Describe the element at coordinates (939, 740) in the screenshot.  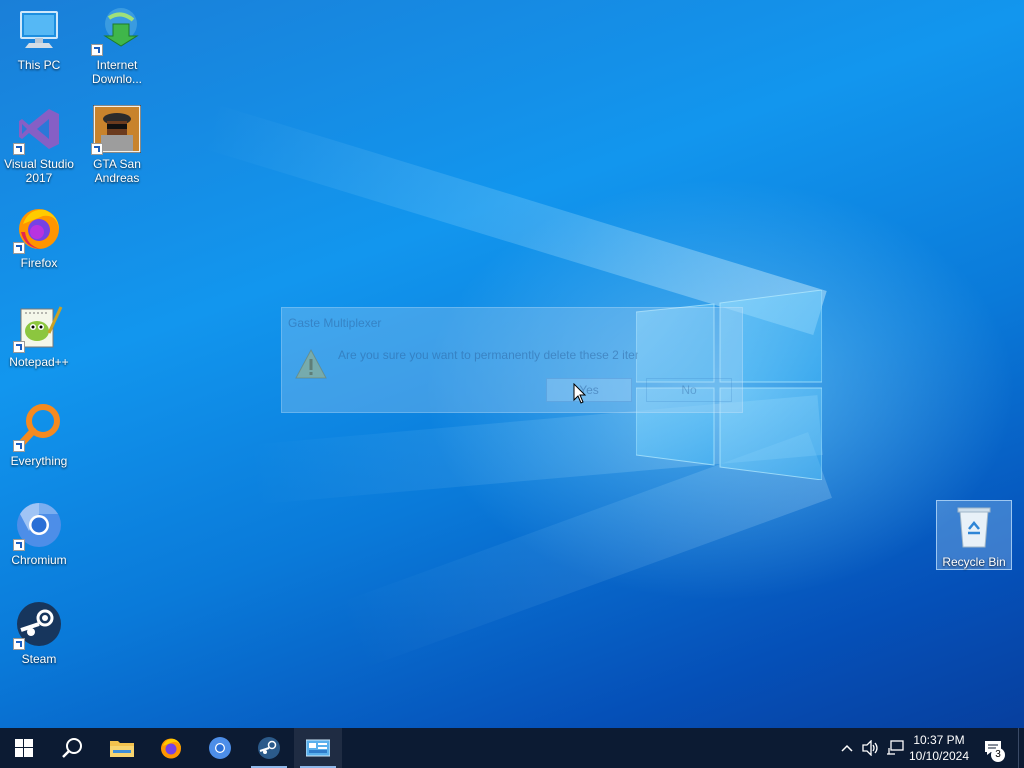
I see `clock-time: 10:37 PM` at that location.